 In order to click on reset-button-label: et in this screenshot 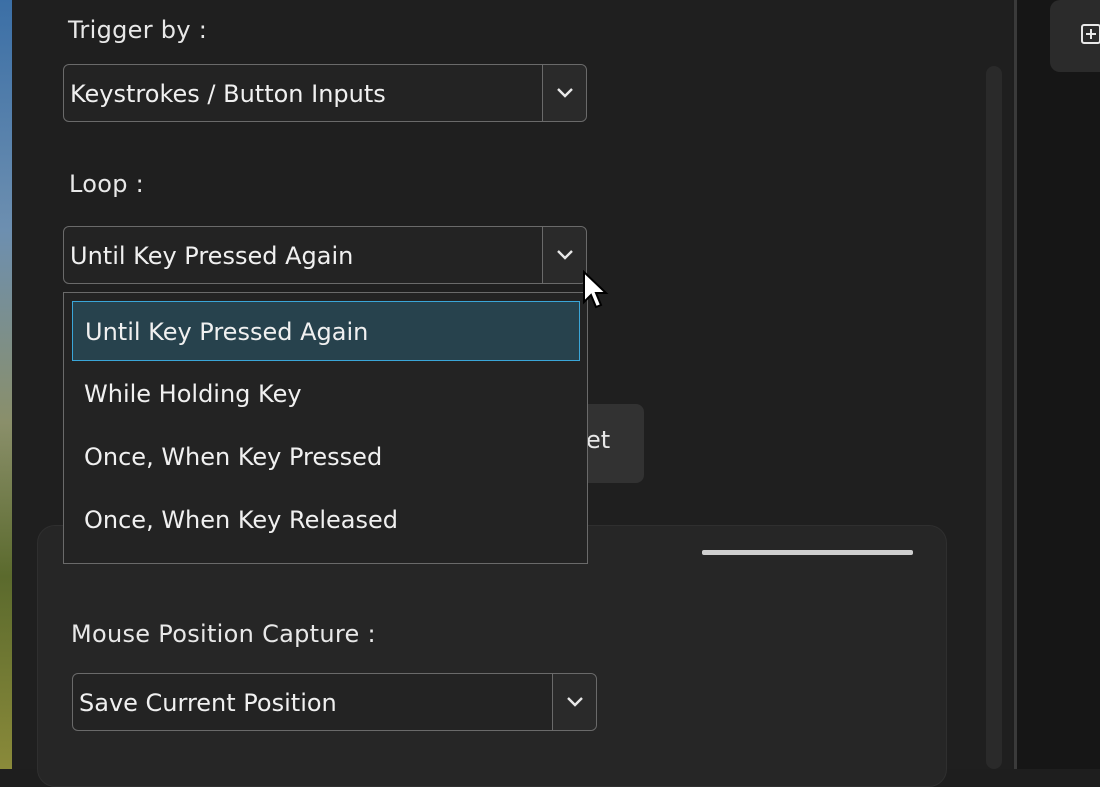, I will do `click(598, 440)`.